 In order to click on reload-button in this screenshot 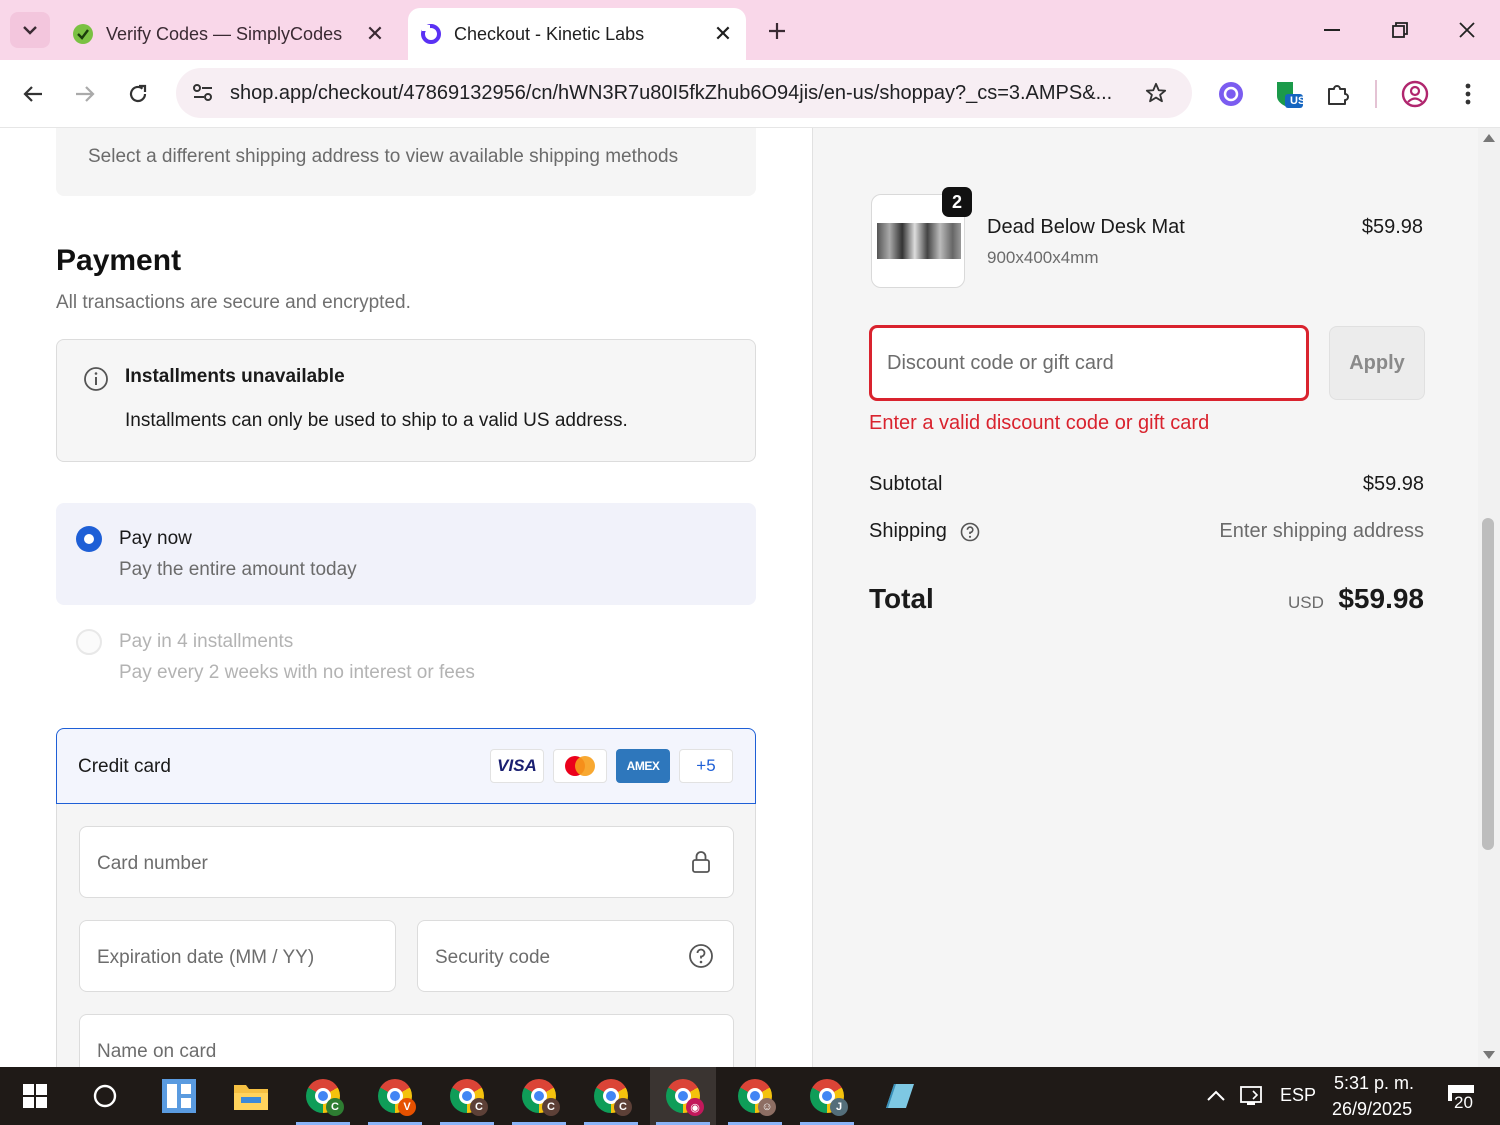, I will do `click(138, 94)`.